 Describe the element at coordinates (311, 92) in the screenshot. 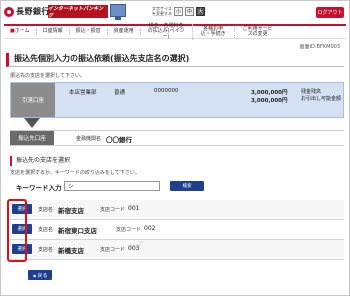

I see `balance-label: 残金残高` at that location.